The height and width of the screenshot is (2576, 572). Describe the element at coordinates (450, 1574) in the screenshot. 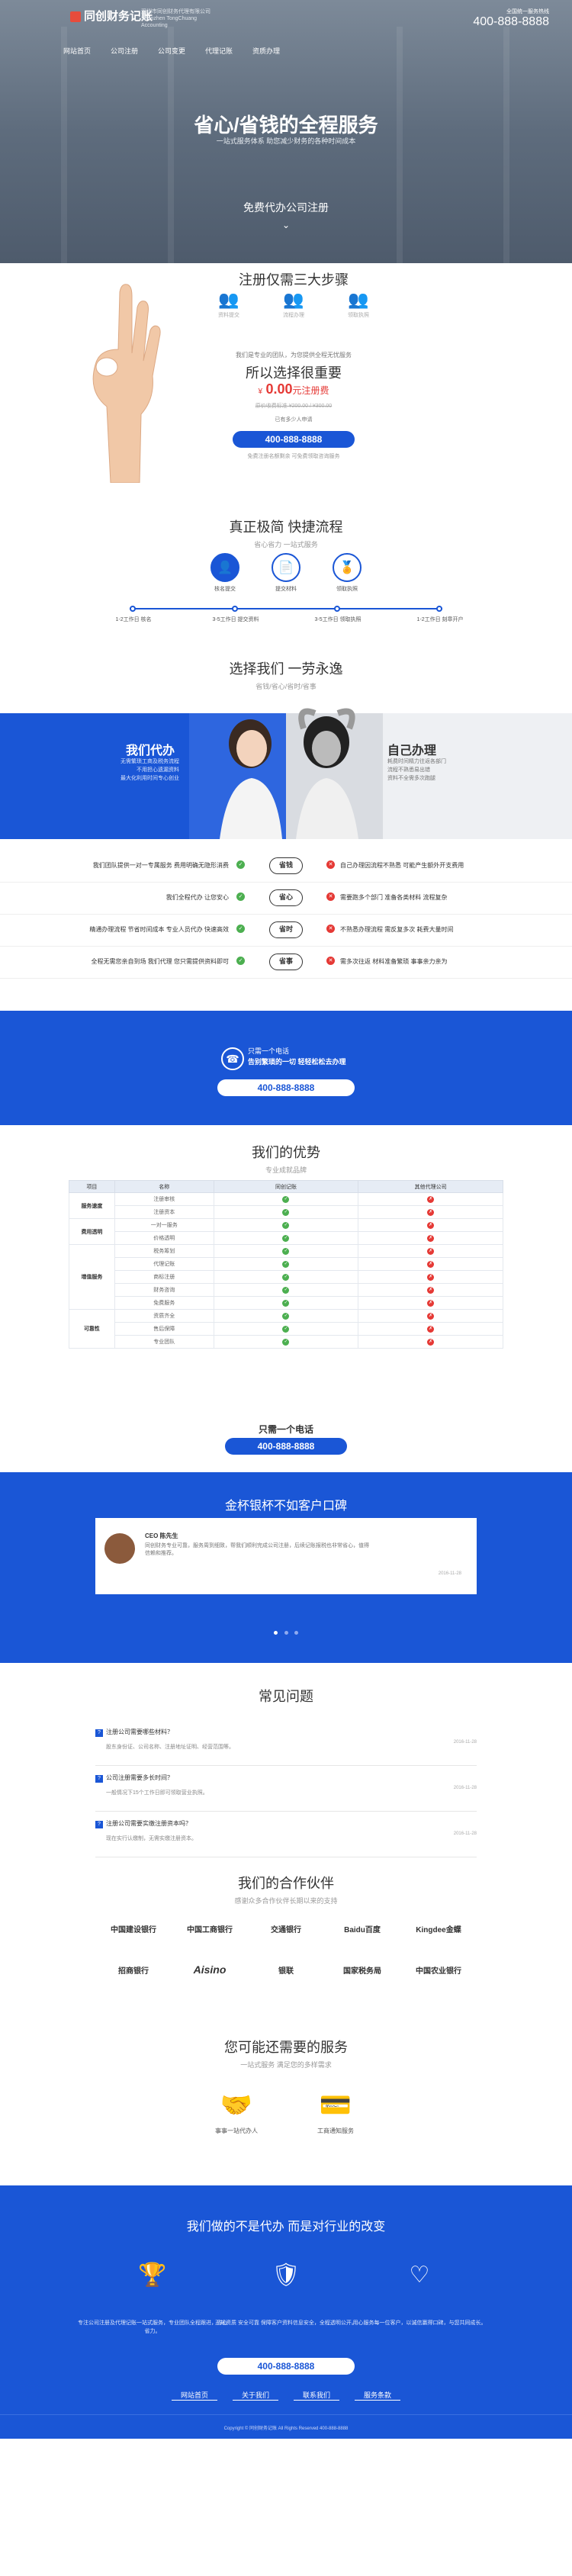

I see `testimonial-date: 2016-11-28` at that location.